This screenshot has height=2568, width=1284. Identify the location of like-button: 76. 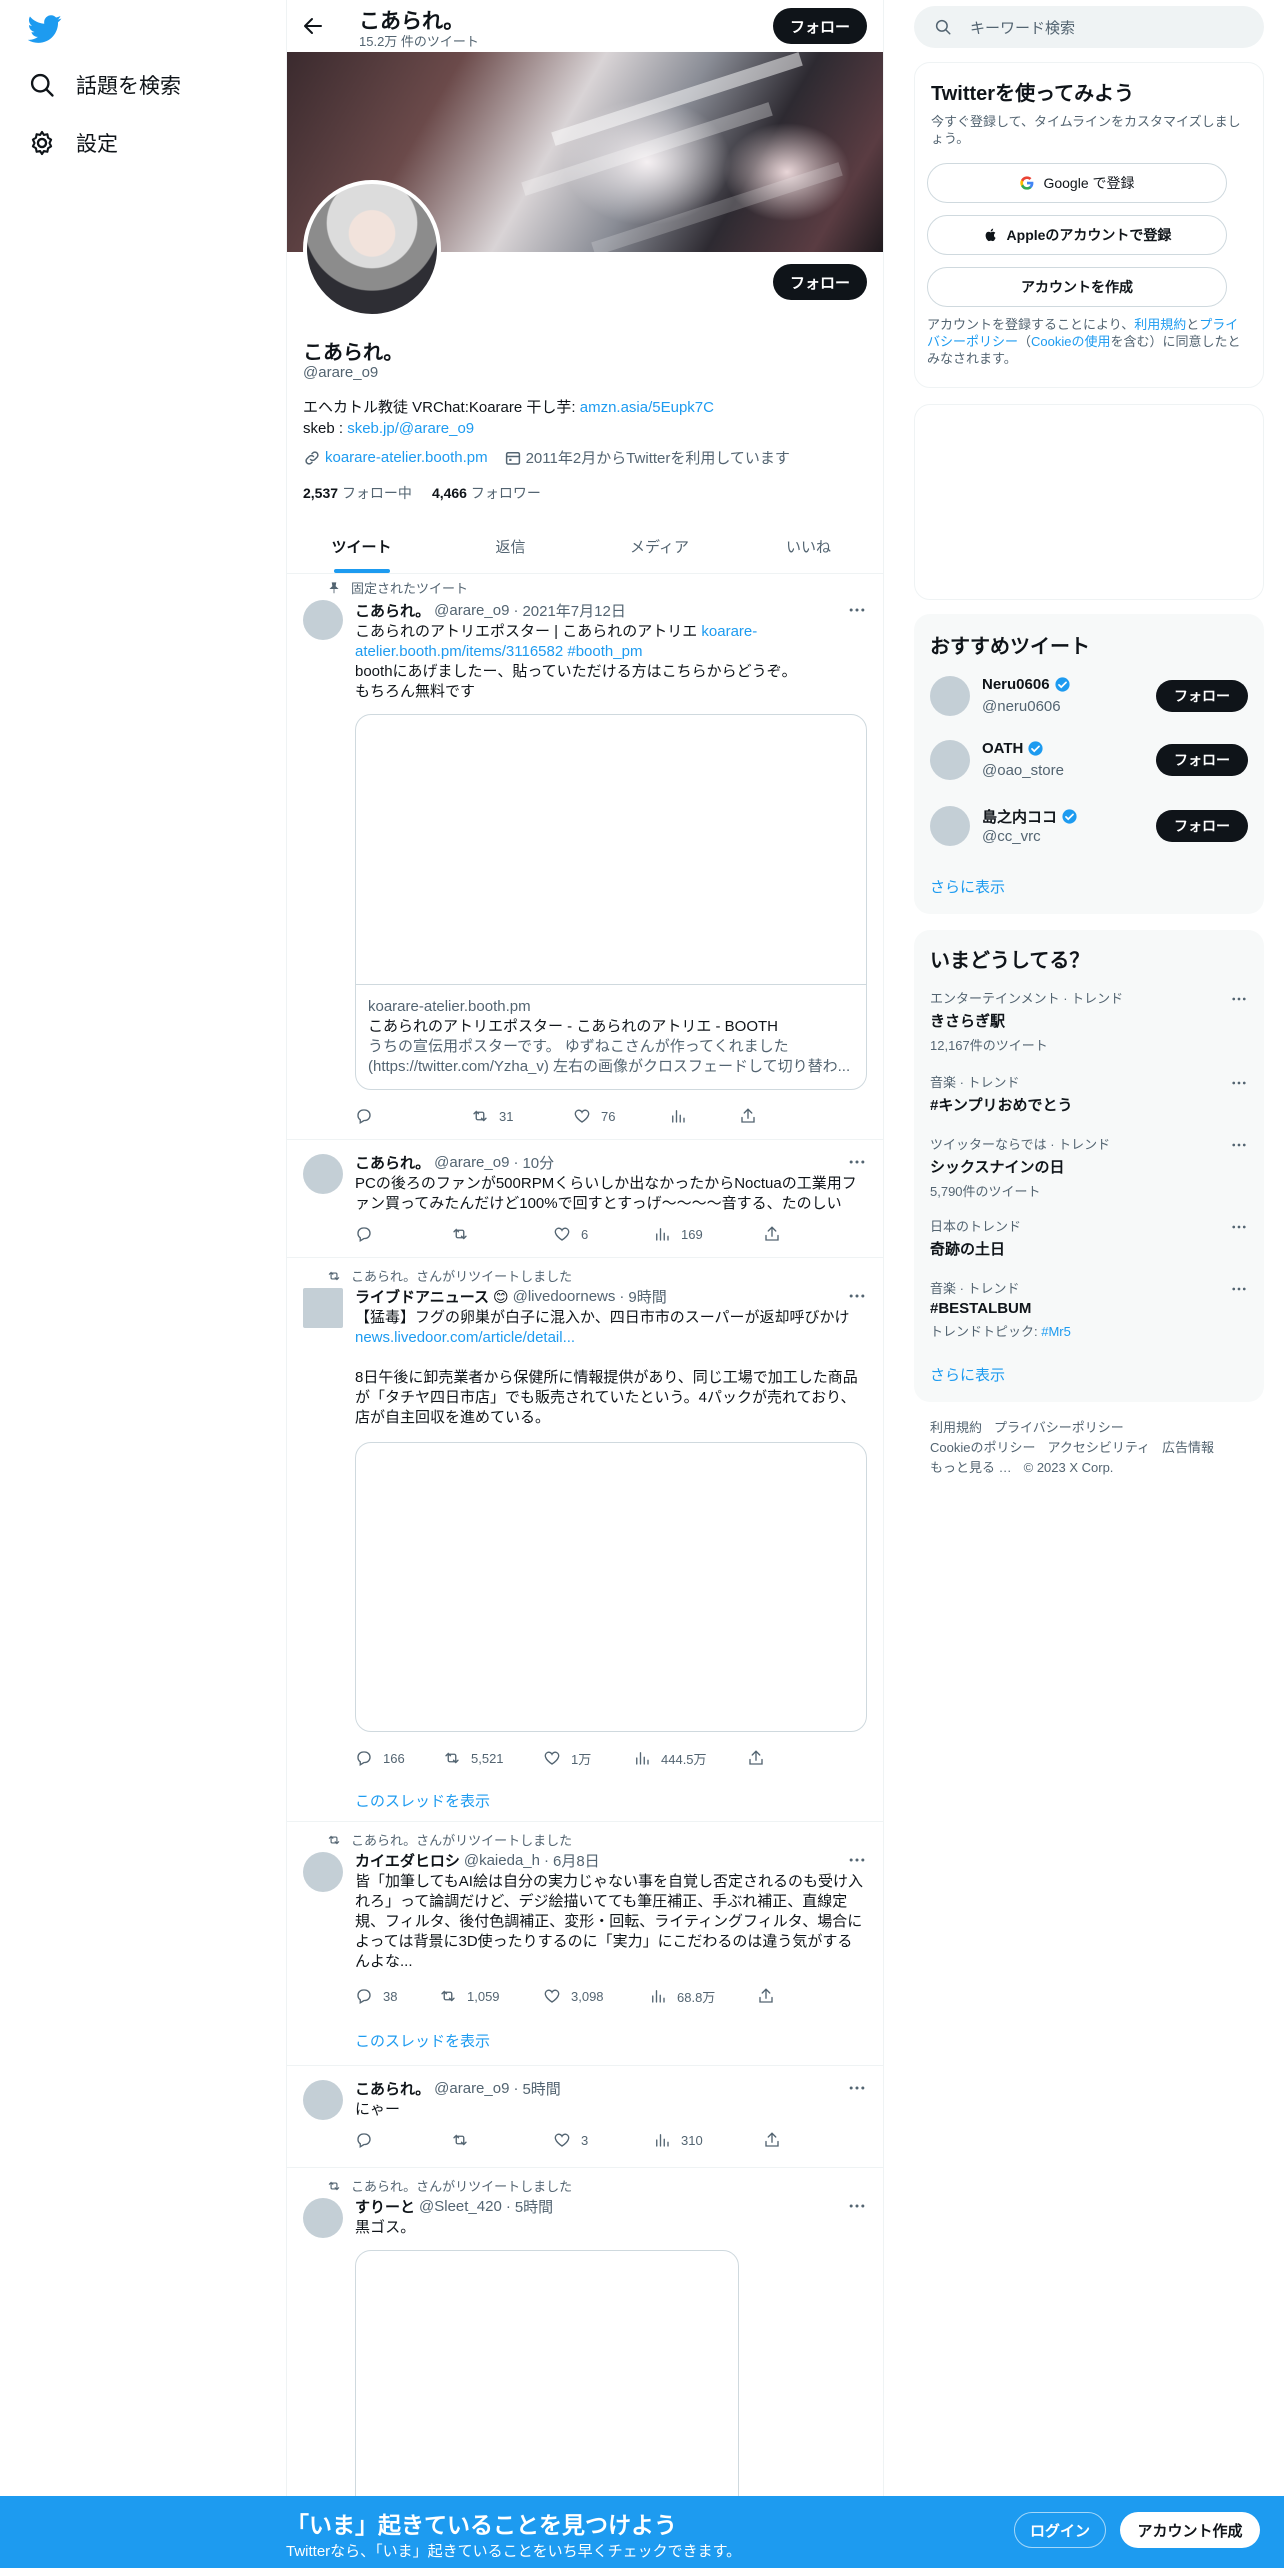
(608, 1116).